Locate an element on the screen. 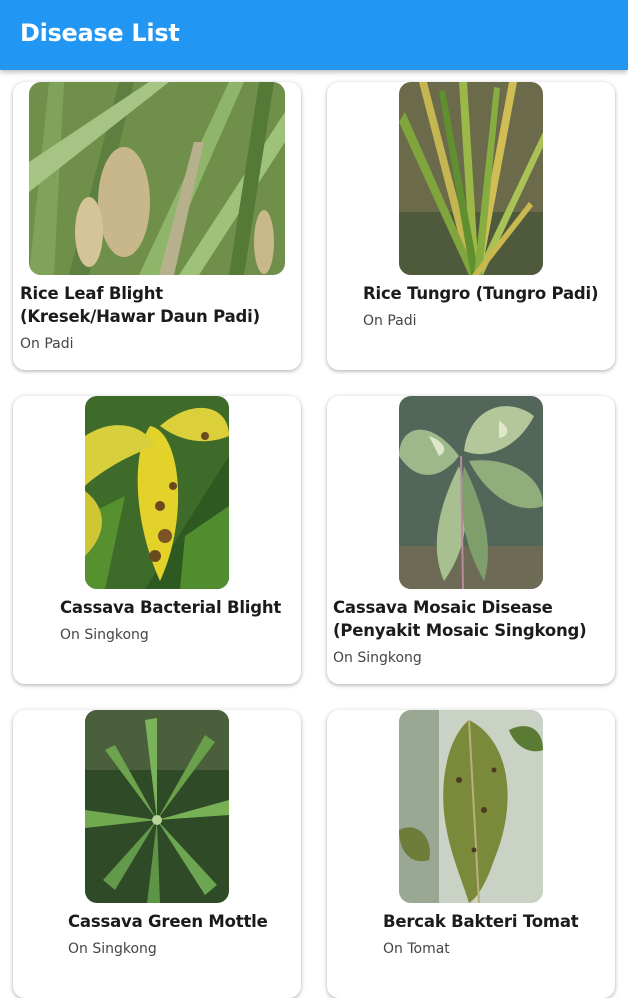  page-title: Disease List is located at coordinates (100, 33).